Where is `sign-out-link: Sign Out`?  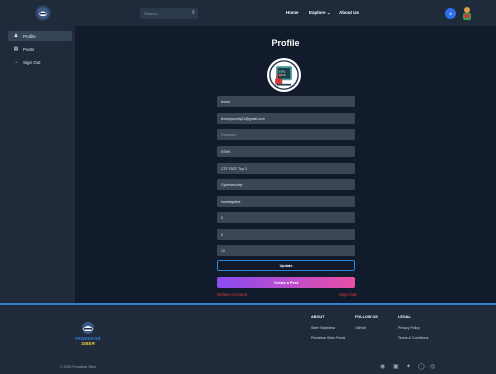 sign-out-link: Sign Out is located at coordinates (348, 294).